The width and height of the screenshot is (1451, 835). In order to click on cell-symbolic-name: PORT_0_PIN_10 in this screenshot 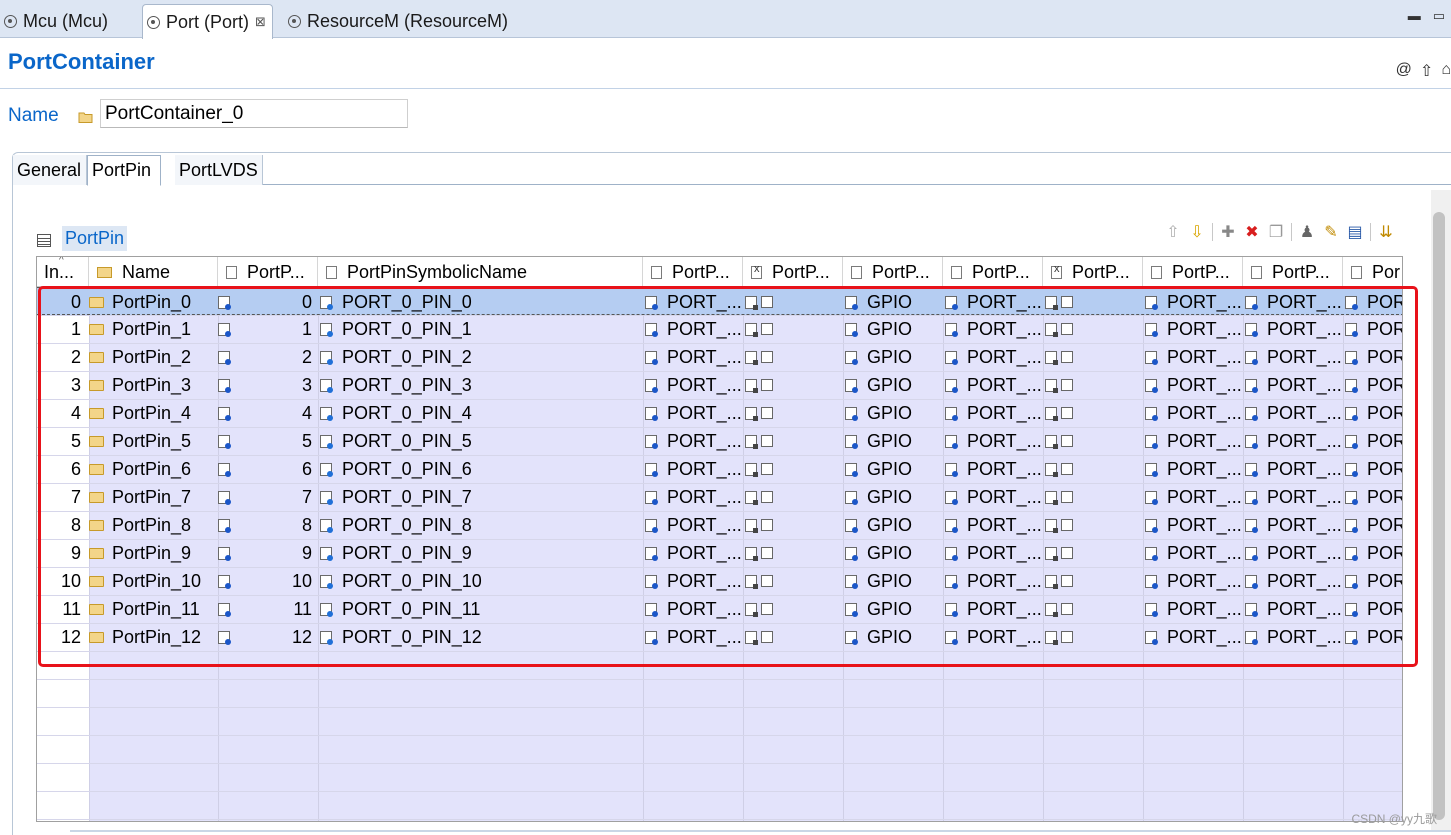, I will do `click(481, 581)`.